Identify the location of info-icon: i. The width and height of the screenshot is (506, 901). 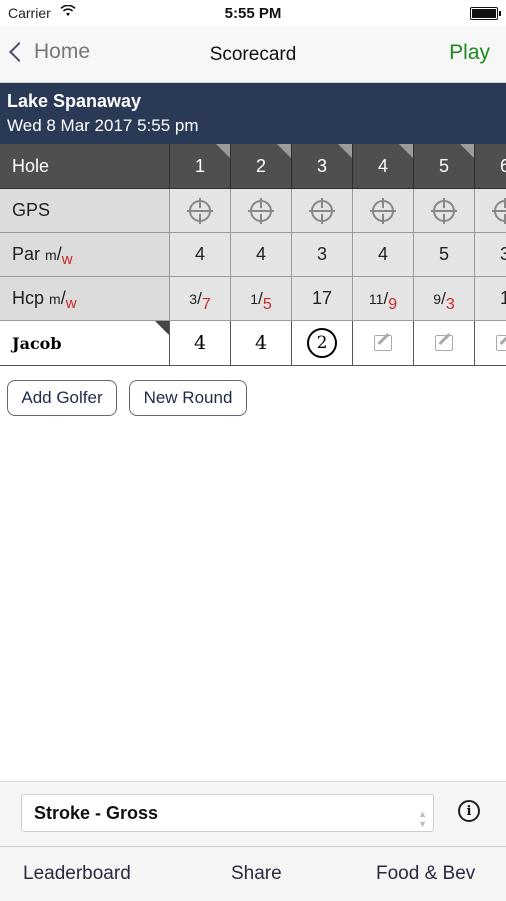
(469, 811).